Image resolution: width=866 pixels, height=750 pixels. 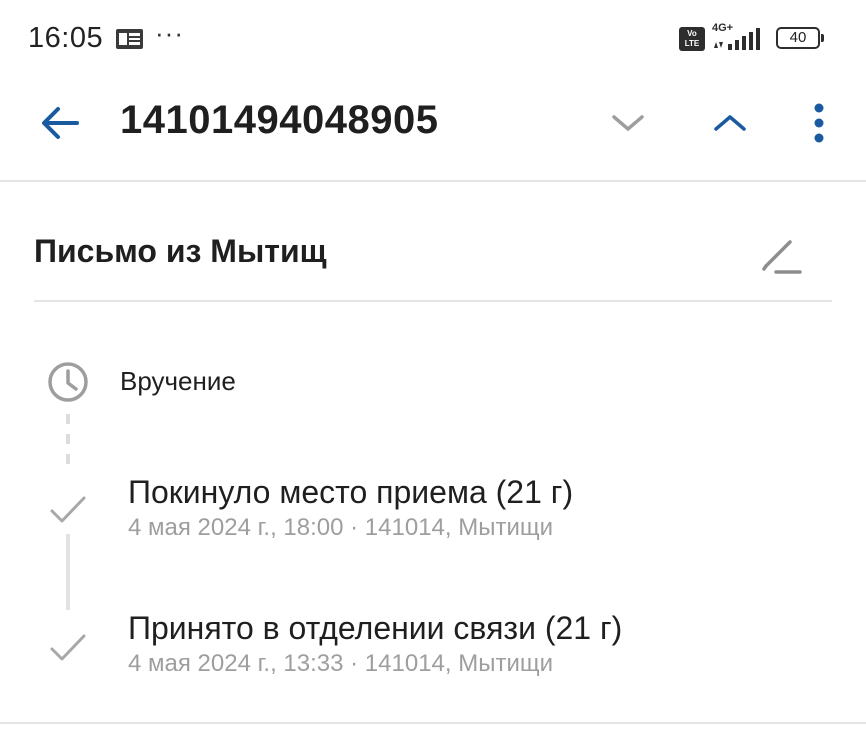 I want to click on divider, so click(x=433, y=723).